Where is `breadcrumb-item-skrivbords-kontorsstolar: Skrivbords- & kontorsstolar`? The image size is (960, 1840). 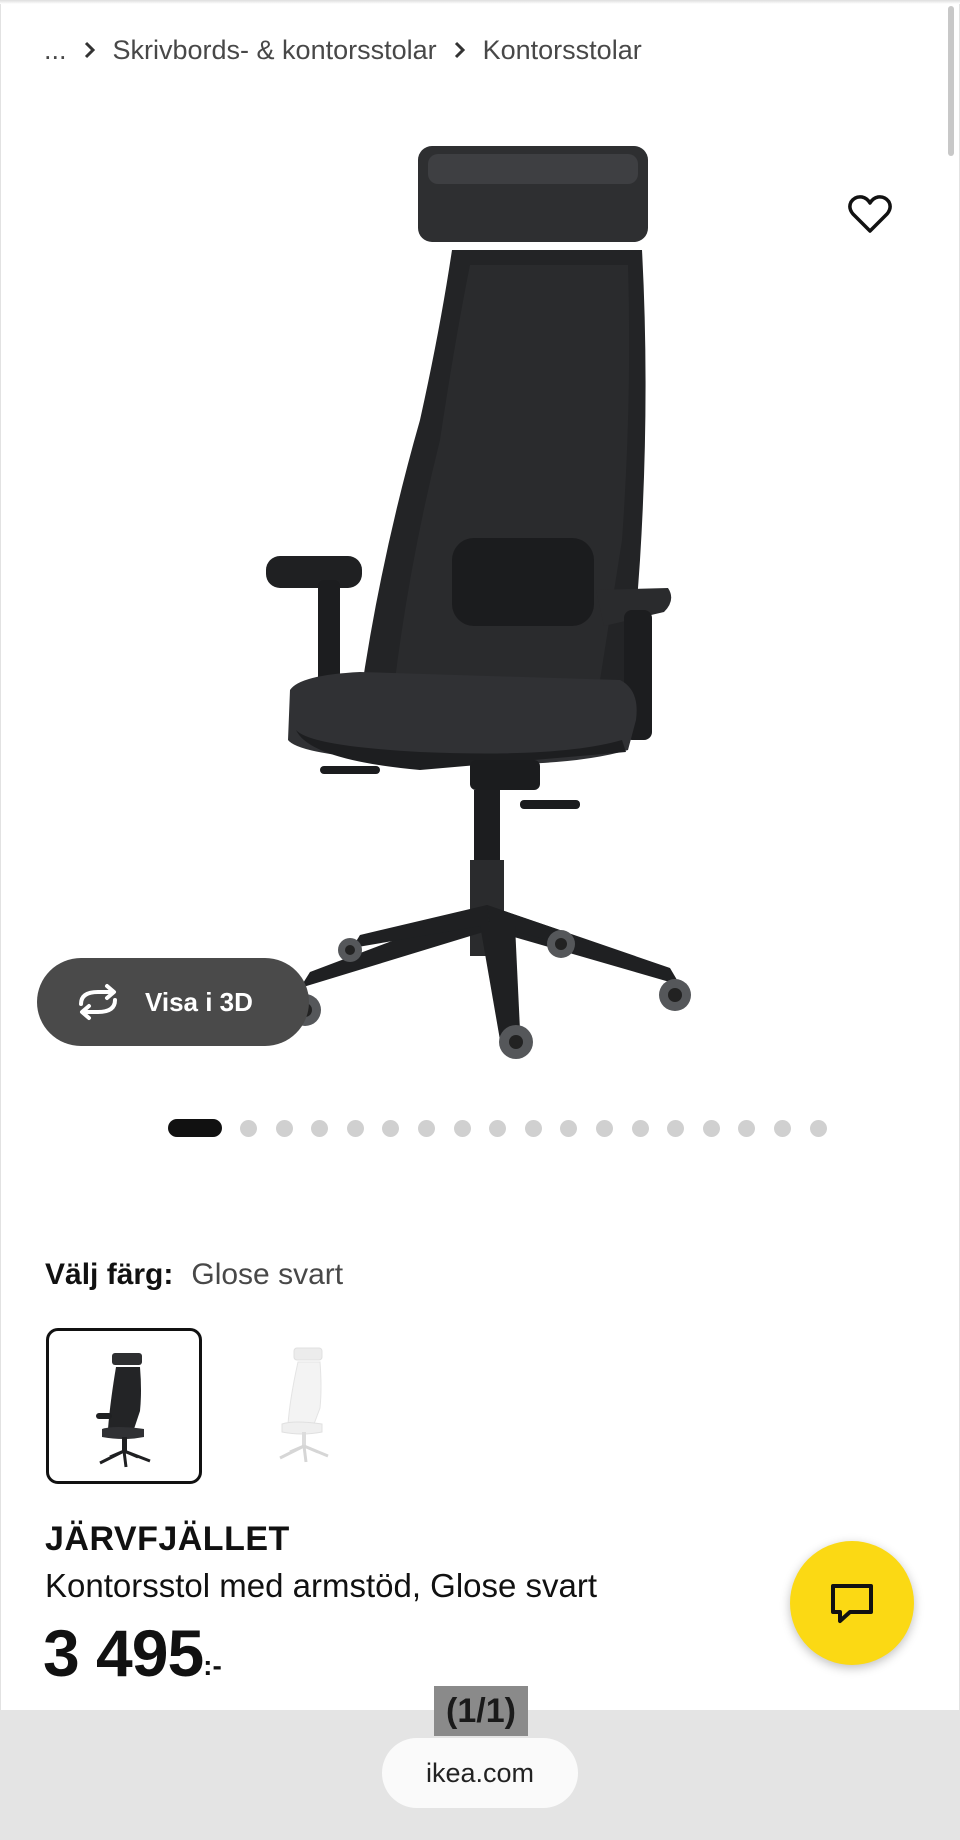
breadcrumb-item-skrivbords-kontorsstolar: Skrivbords- & kontorsstolar is located at coordinates (275, 50).